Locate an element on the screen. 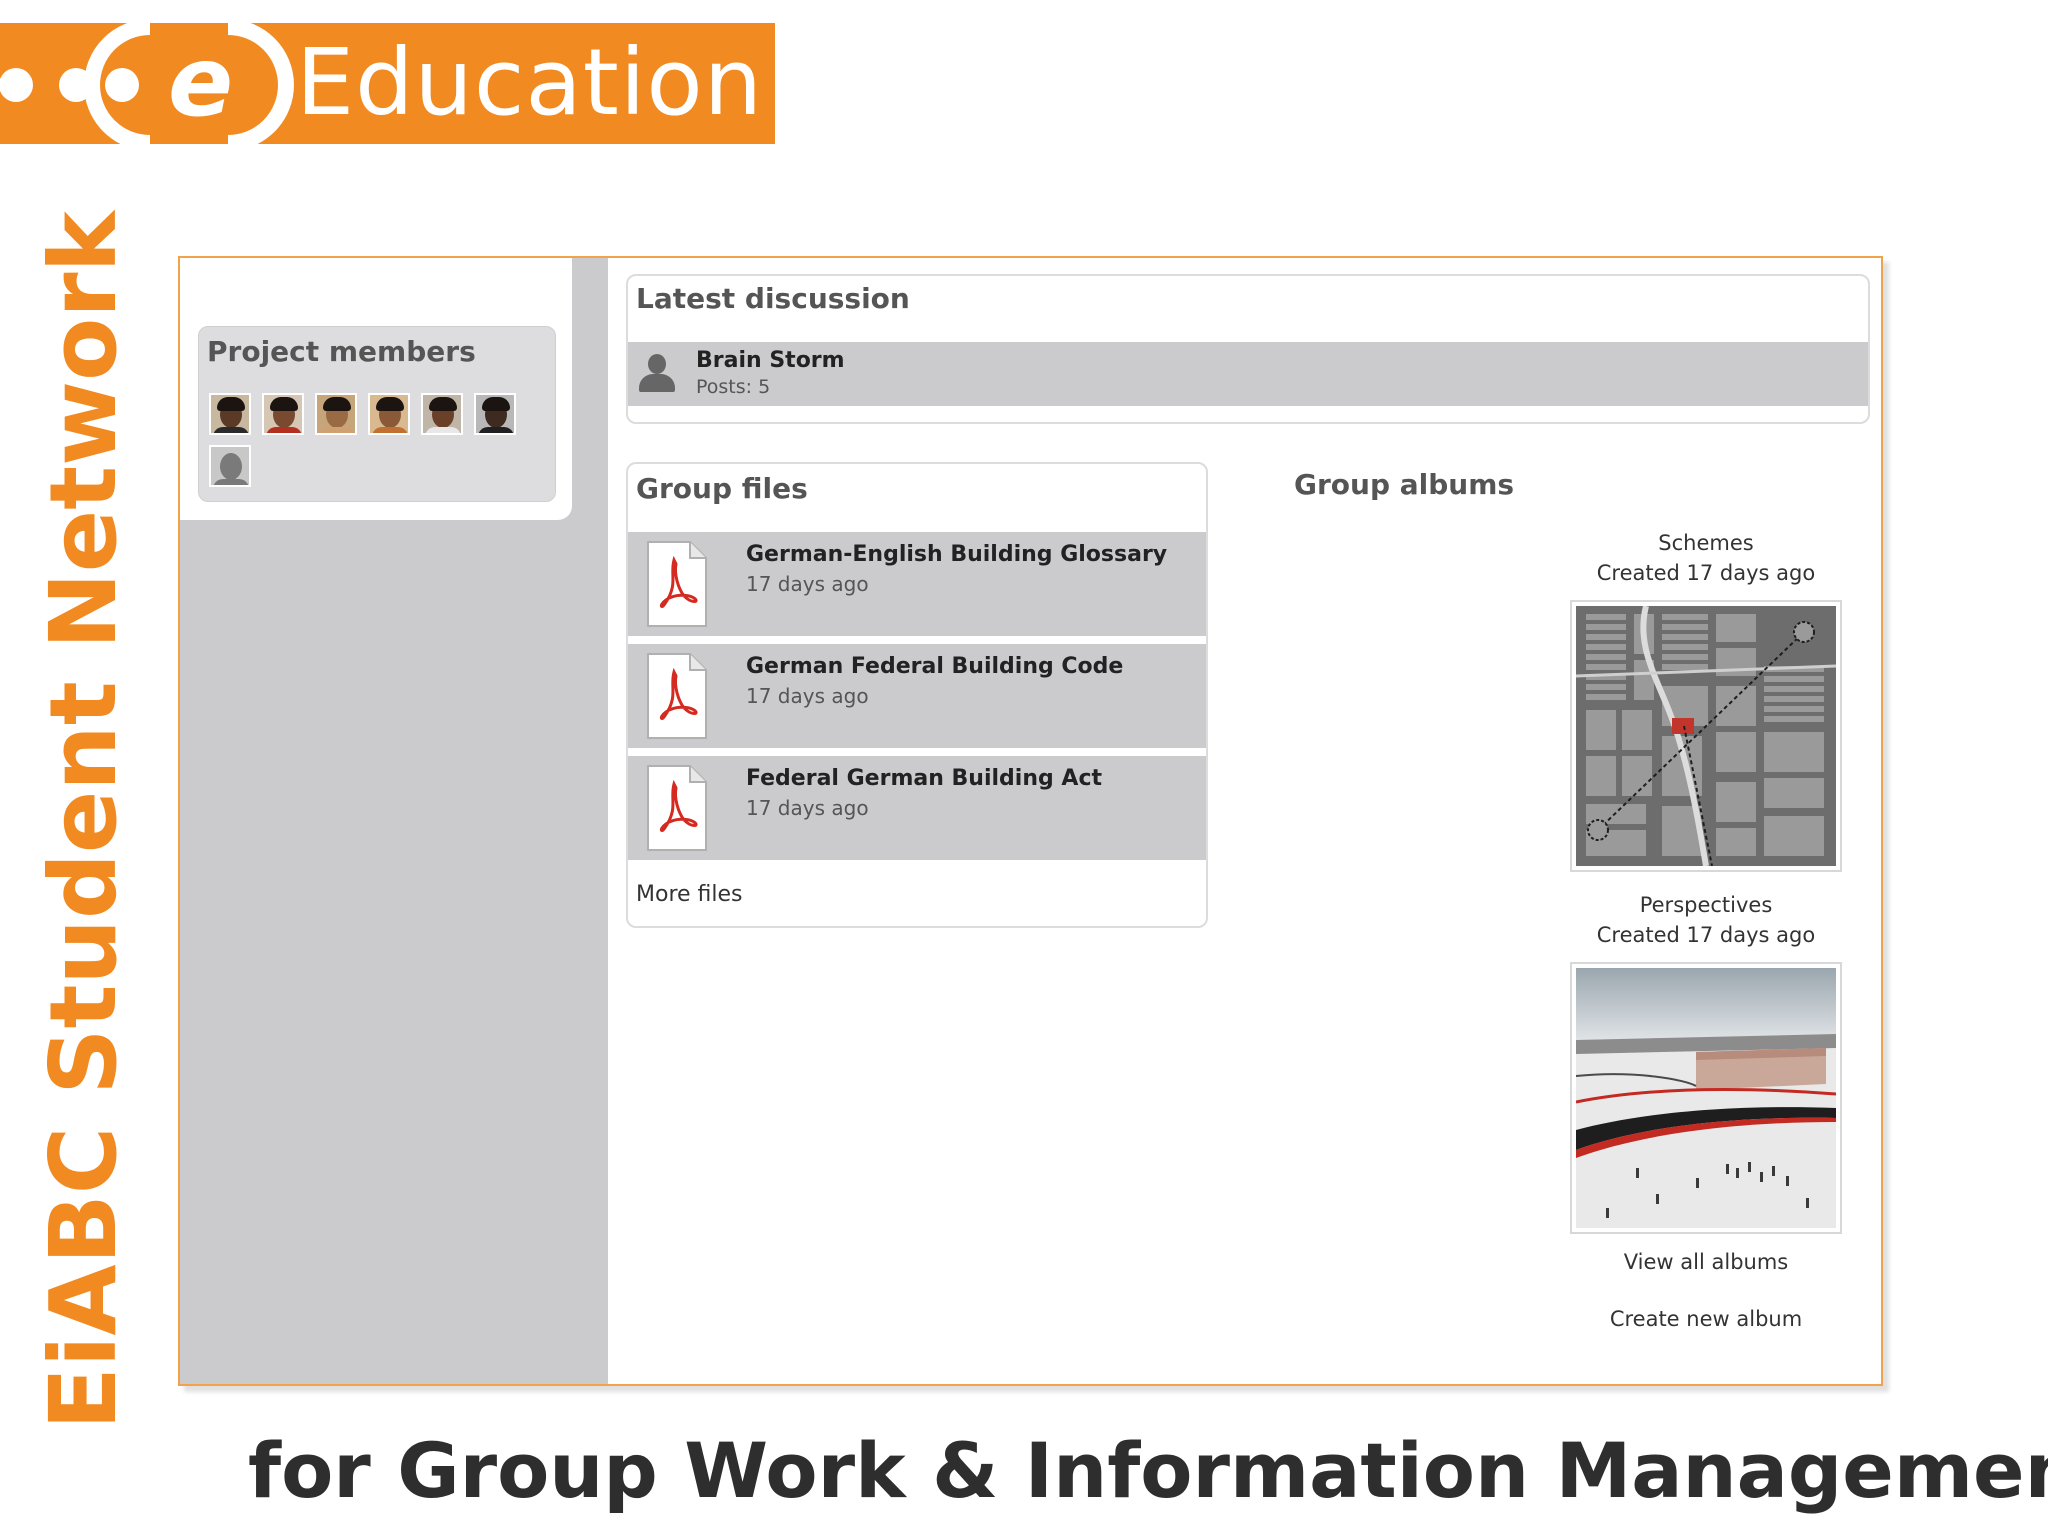 The width and height of the screenshot is (2048, 1536). side-title: EiABC Student Network is located at coordinates (83, 820).